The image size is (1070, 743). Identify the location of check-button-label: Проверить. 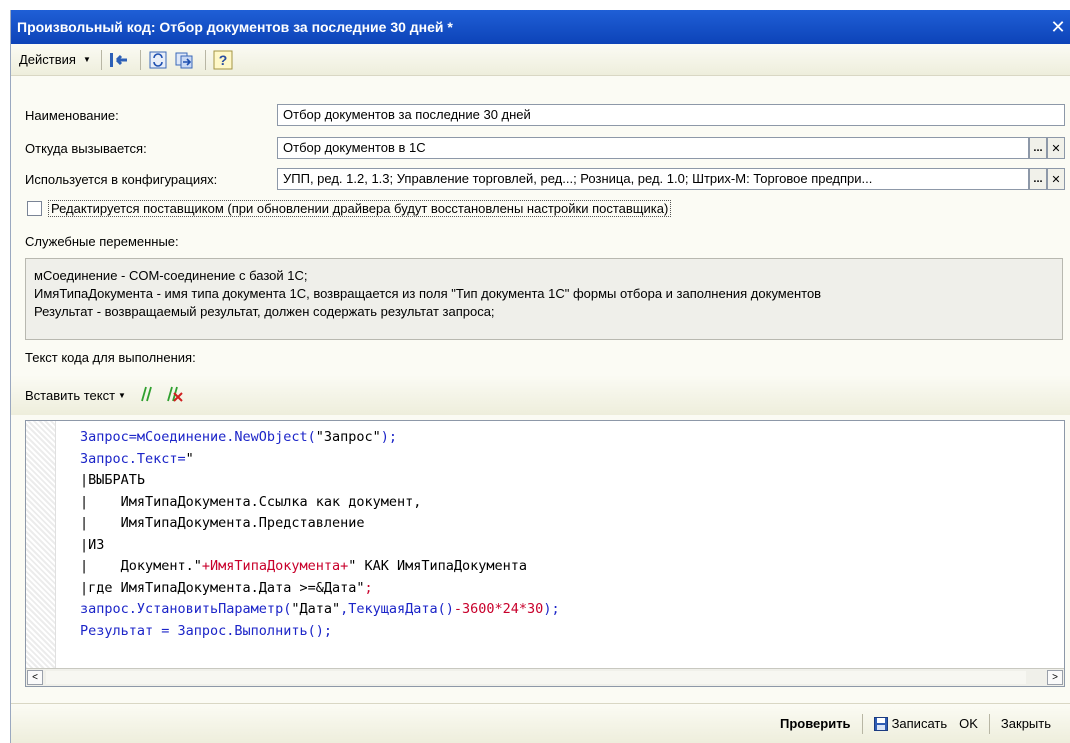
(815, 723).